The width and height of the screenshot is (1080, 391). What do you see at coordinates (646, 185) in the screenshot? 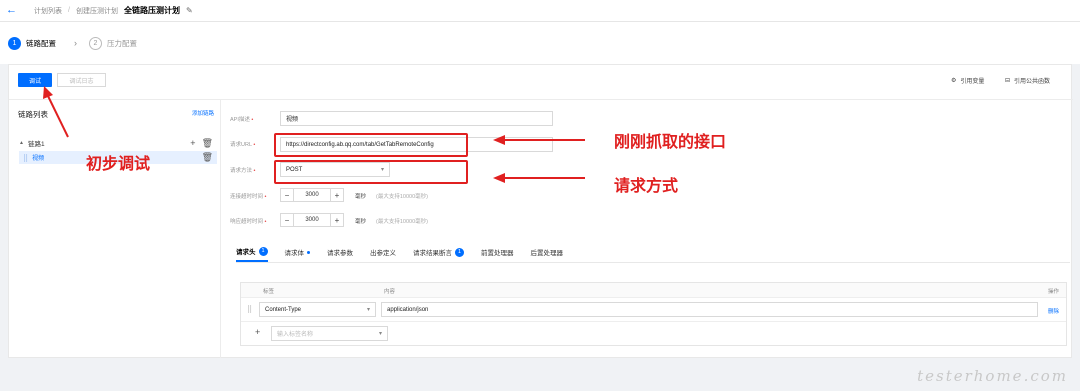
I see `annotation-method: 请求方式` at bounding box center [646, 185].